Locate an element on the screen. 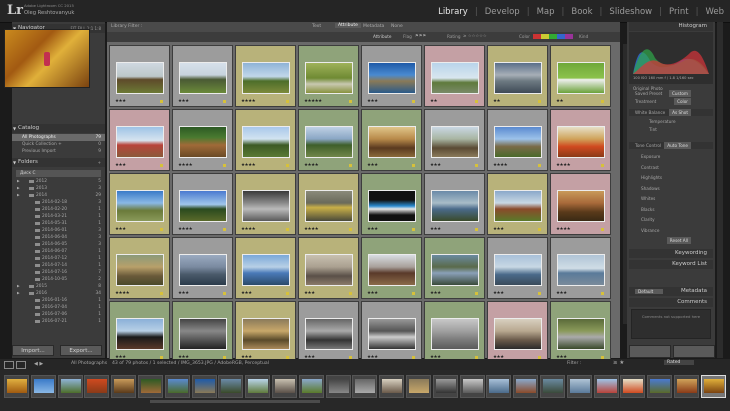  keyword-list-header: Keyword List is located at coordinates (671, 264).